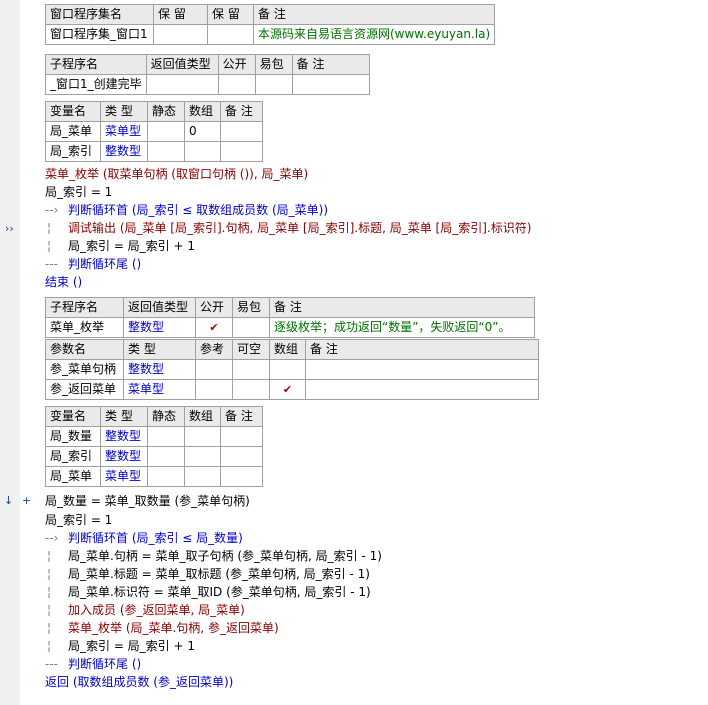 The width and height of the screenshot is (708, 705). I want to click on subroutine-name-cell: 菜单_枚举, so click(84, 327).